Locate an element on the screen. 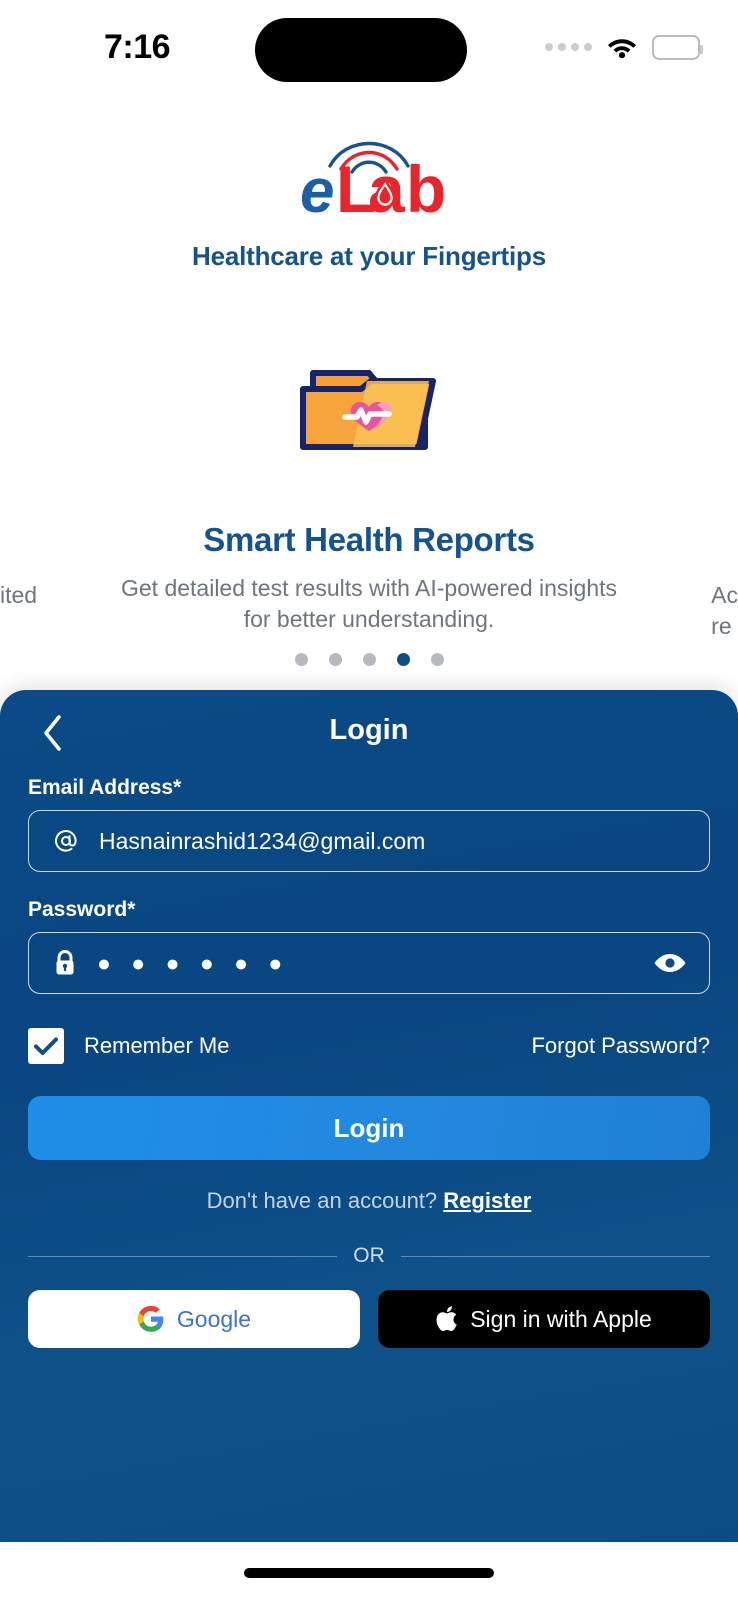 This screenshot has width=738, height=1600. brand-header: e L a b Healthcare at your Fingertips is located at coordinates (369, 200).